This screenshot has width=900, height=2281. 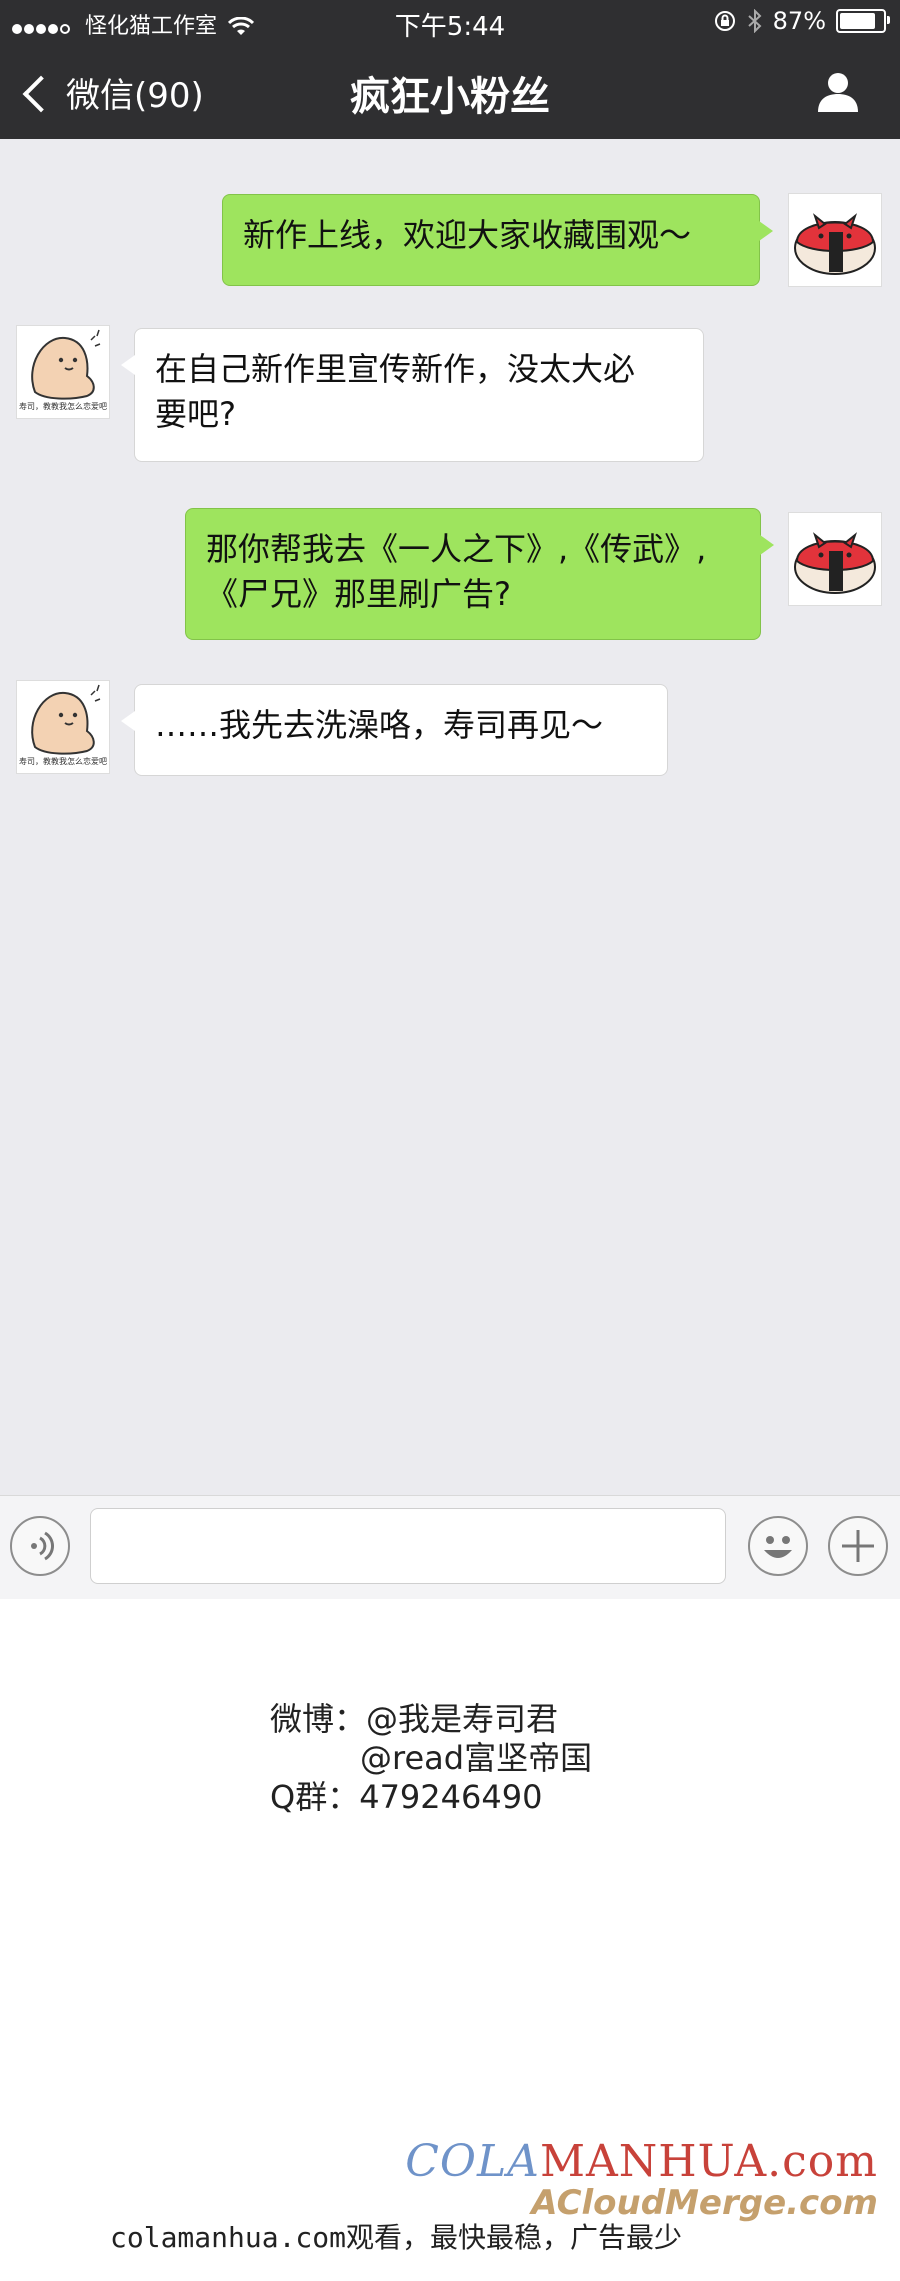 I want to click on weibo-line: 微博：@我是寿司君, so click(x=431, y=1719).